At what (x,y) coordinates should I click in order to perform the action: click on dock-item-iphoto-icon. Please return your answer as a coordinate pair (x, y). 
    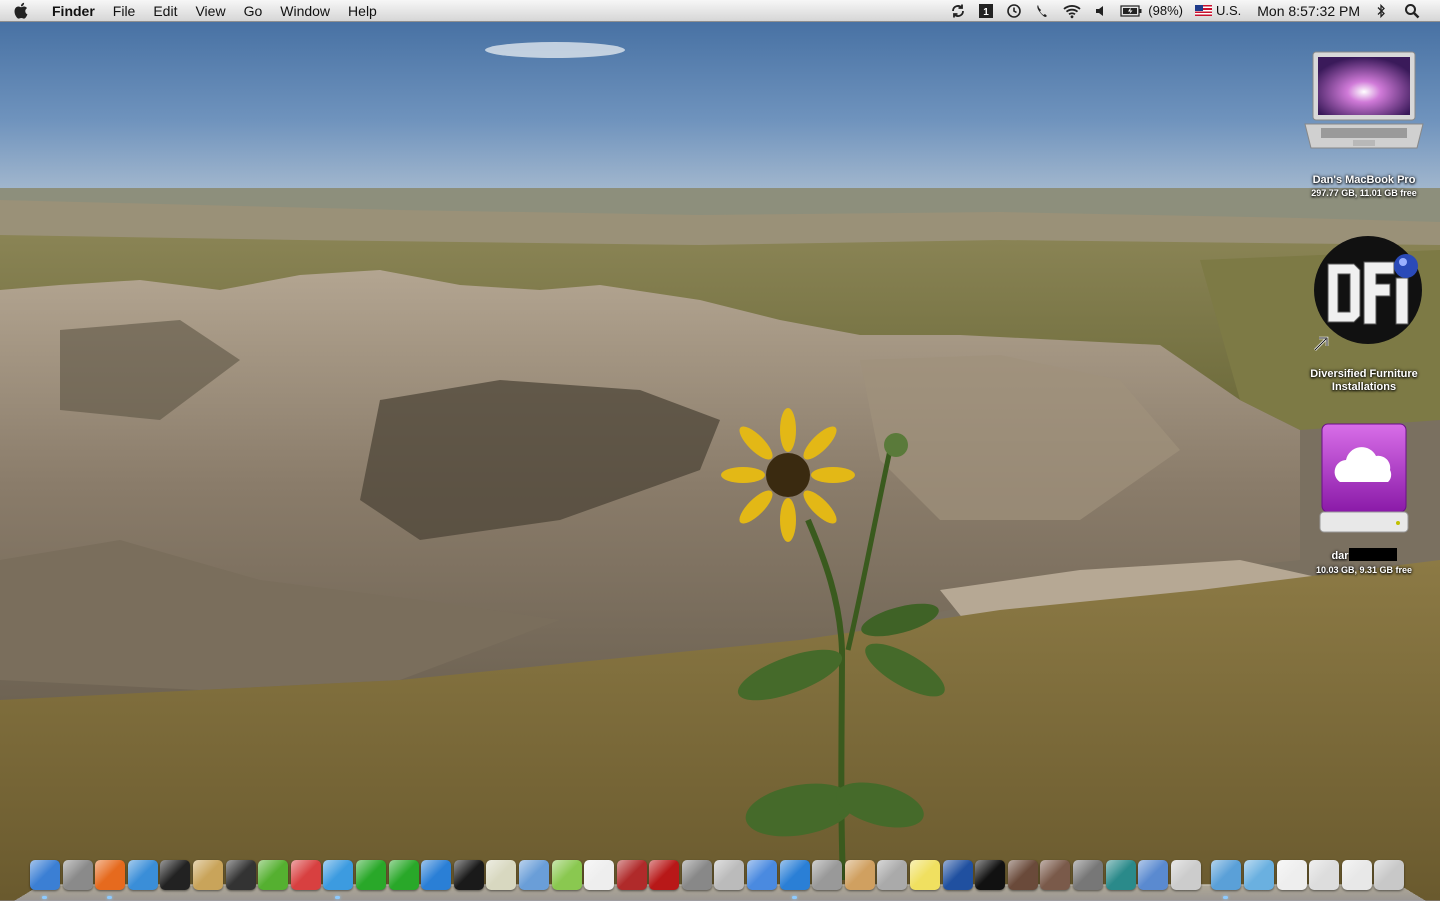
    Looking at the image, I should click on (1153, 875).